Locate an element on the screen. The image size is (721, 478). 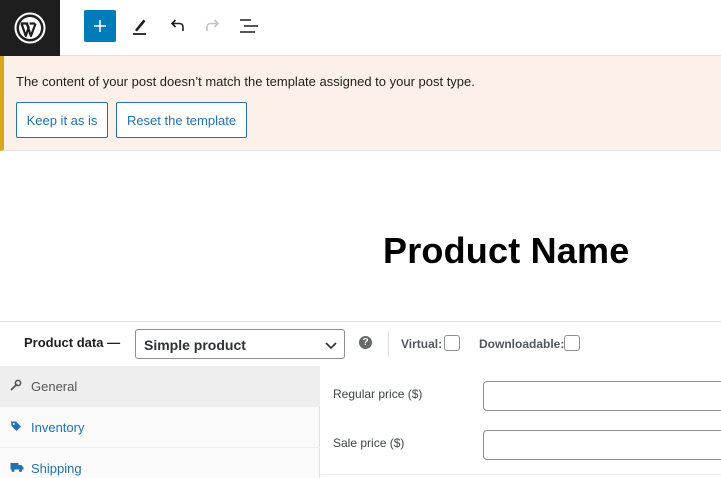
redo-button is located at coordinates (213, 26).